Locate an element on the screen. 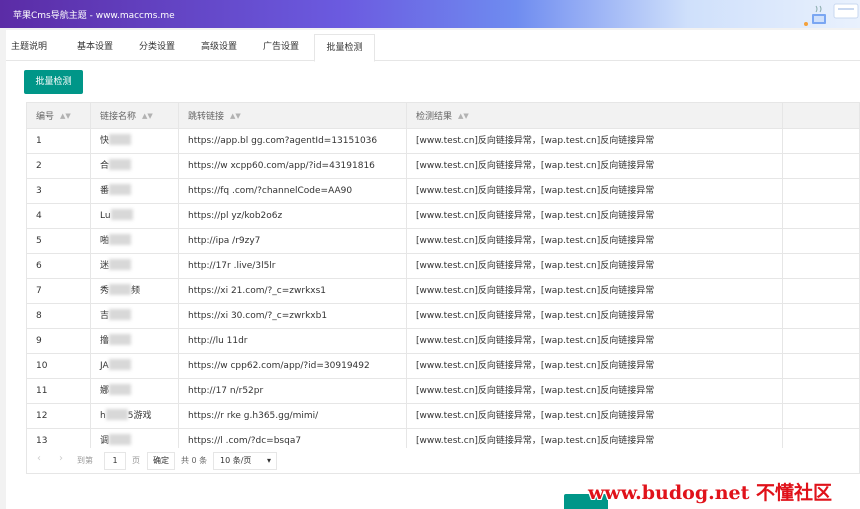  tab-basic-settings: 基本设置 is located at coordinates (95, 47).